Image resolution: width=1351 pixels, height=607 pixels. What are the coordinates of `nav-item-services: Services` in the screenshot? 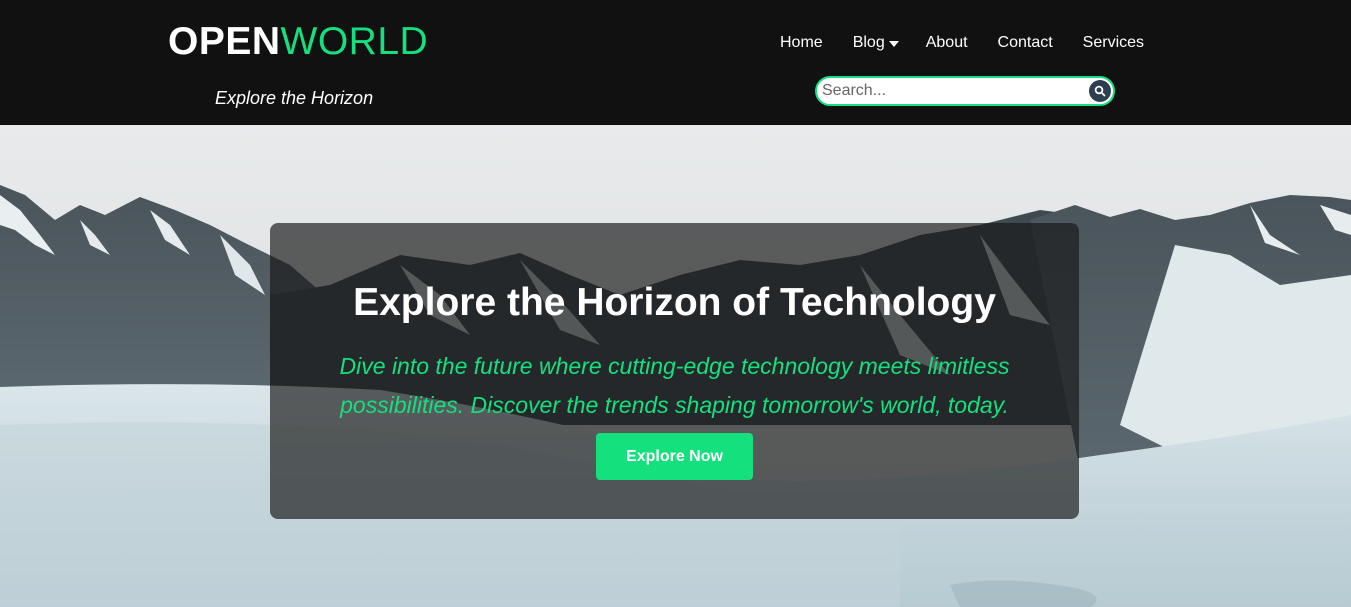 It's located at (1113, 43).